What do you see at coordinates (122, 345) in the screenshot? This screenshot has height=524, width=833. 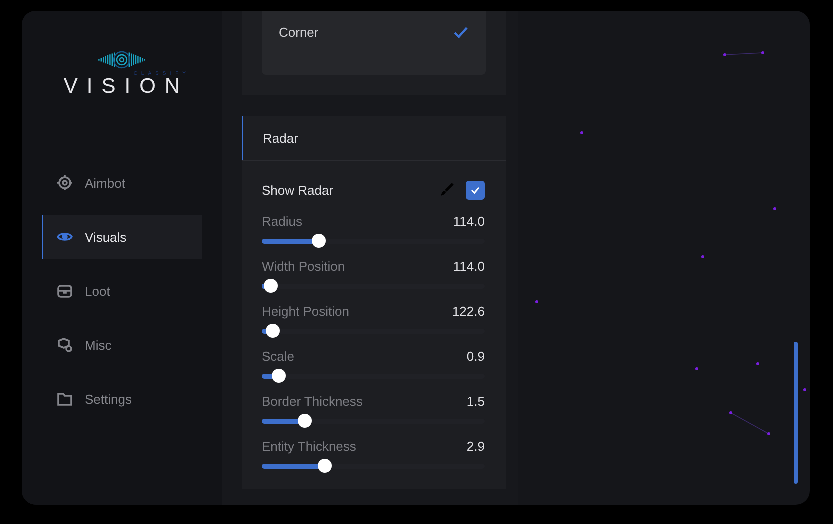 I see `sidebar-item: Misc` at bounding box center [122, 345].